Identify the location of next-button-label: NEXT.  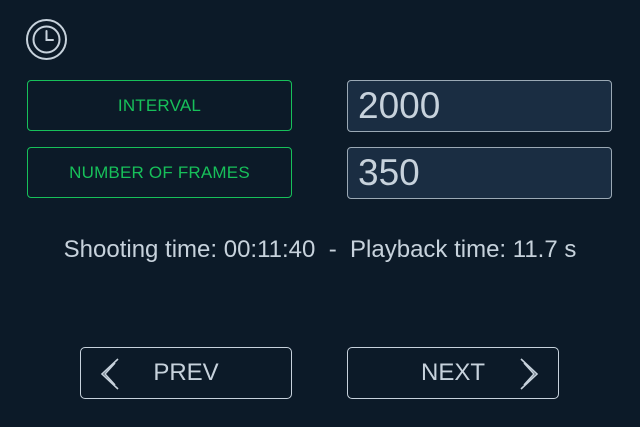
(452, 372).